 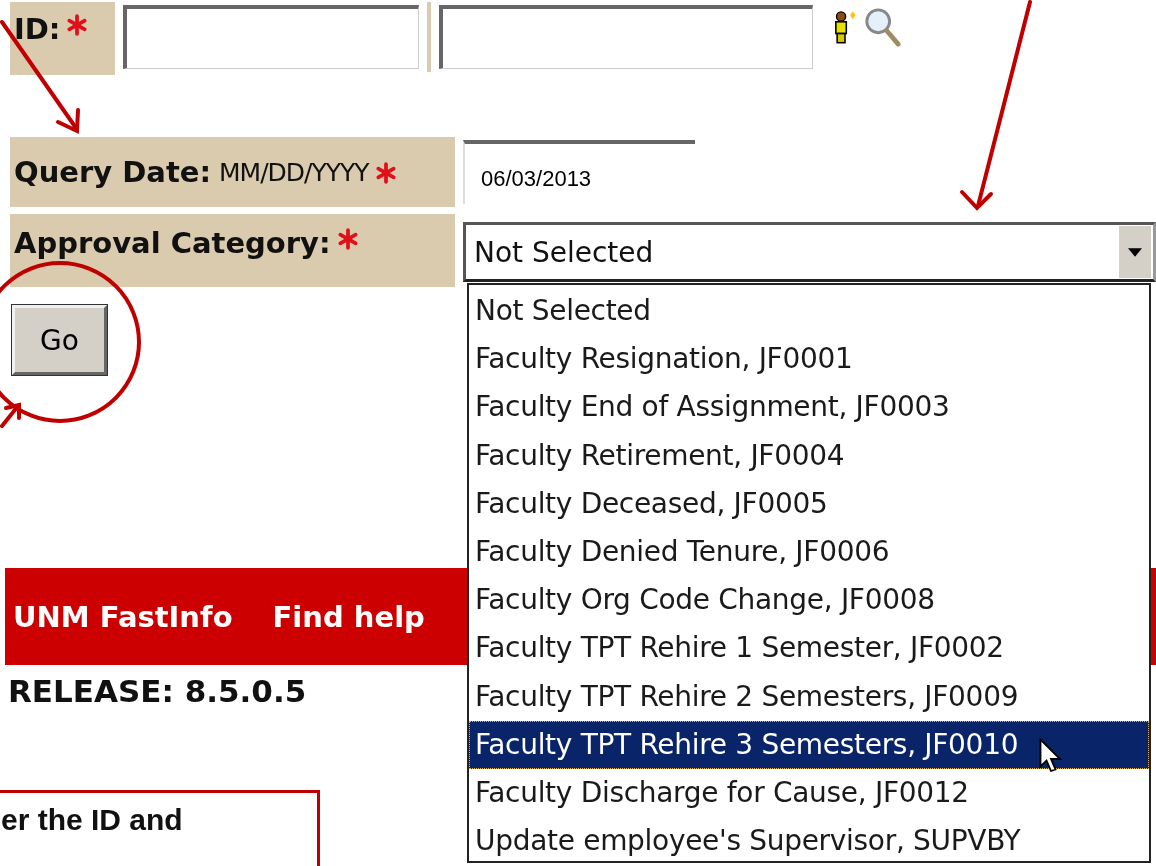 What do you see at coordinates (809, 600) in the screenshot?
I see `dropdown-option: Faculty Org Code Change, JF0008` at bounding box center [809, 600].